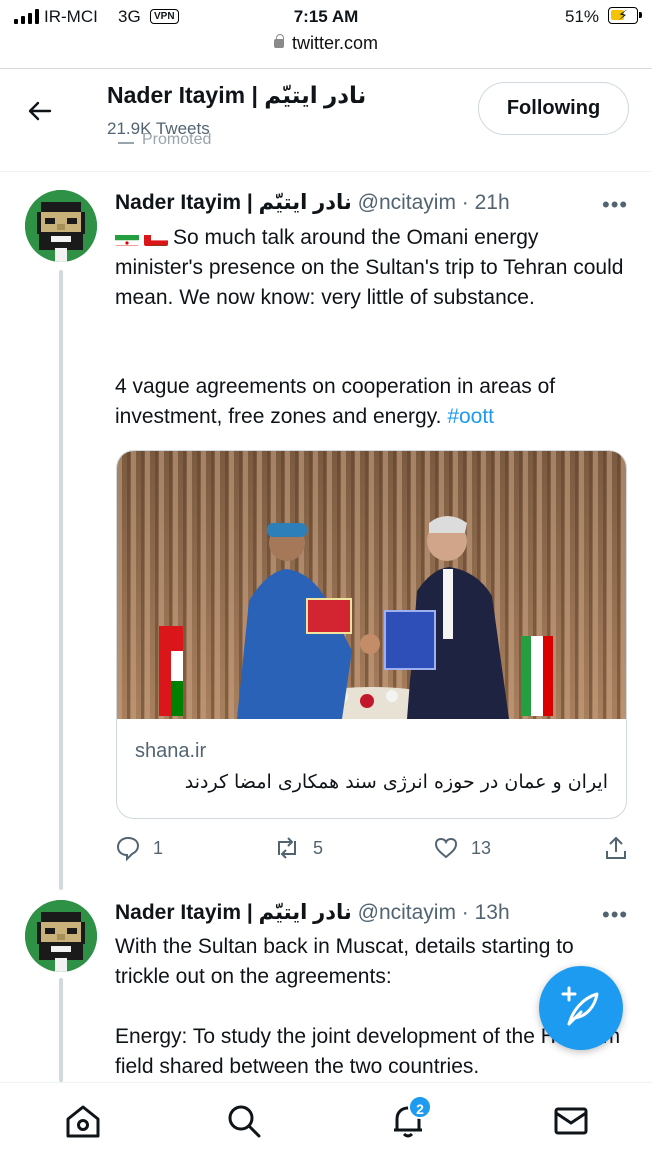 The image size is (652, 1160). Describe the element at coordinates (287, 848) in the screenshot. I see `retweet-icon` at that location.